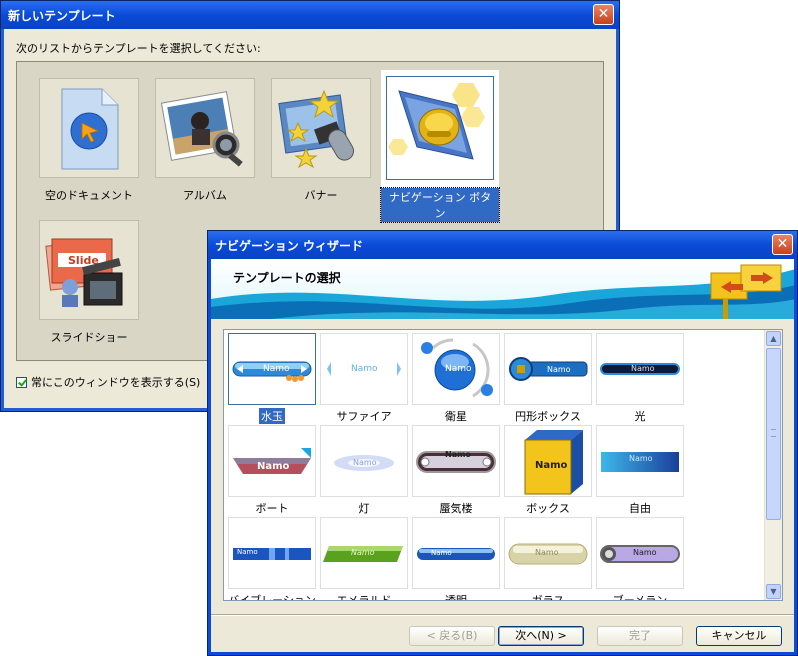  I want to click on style-list-scrollbar: ▲ ▼, so click(773, 465).